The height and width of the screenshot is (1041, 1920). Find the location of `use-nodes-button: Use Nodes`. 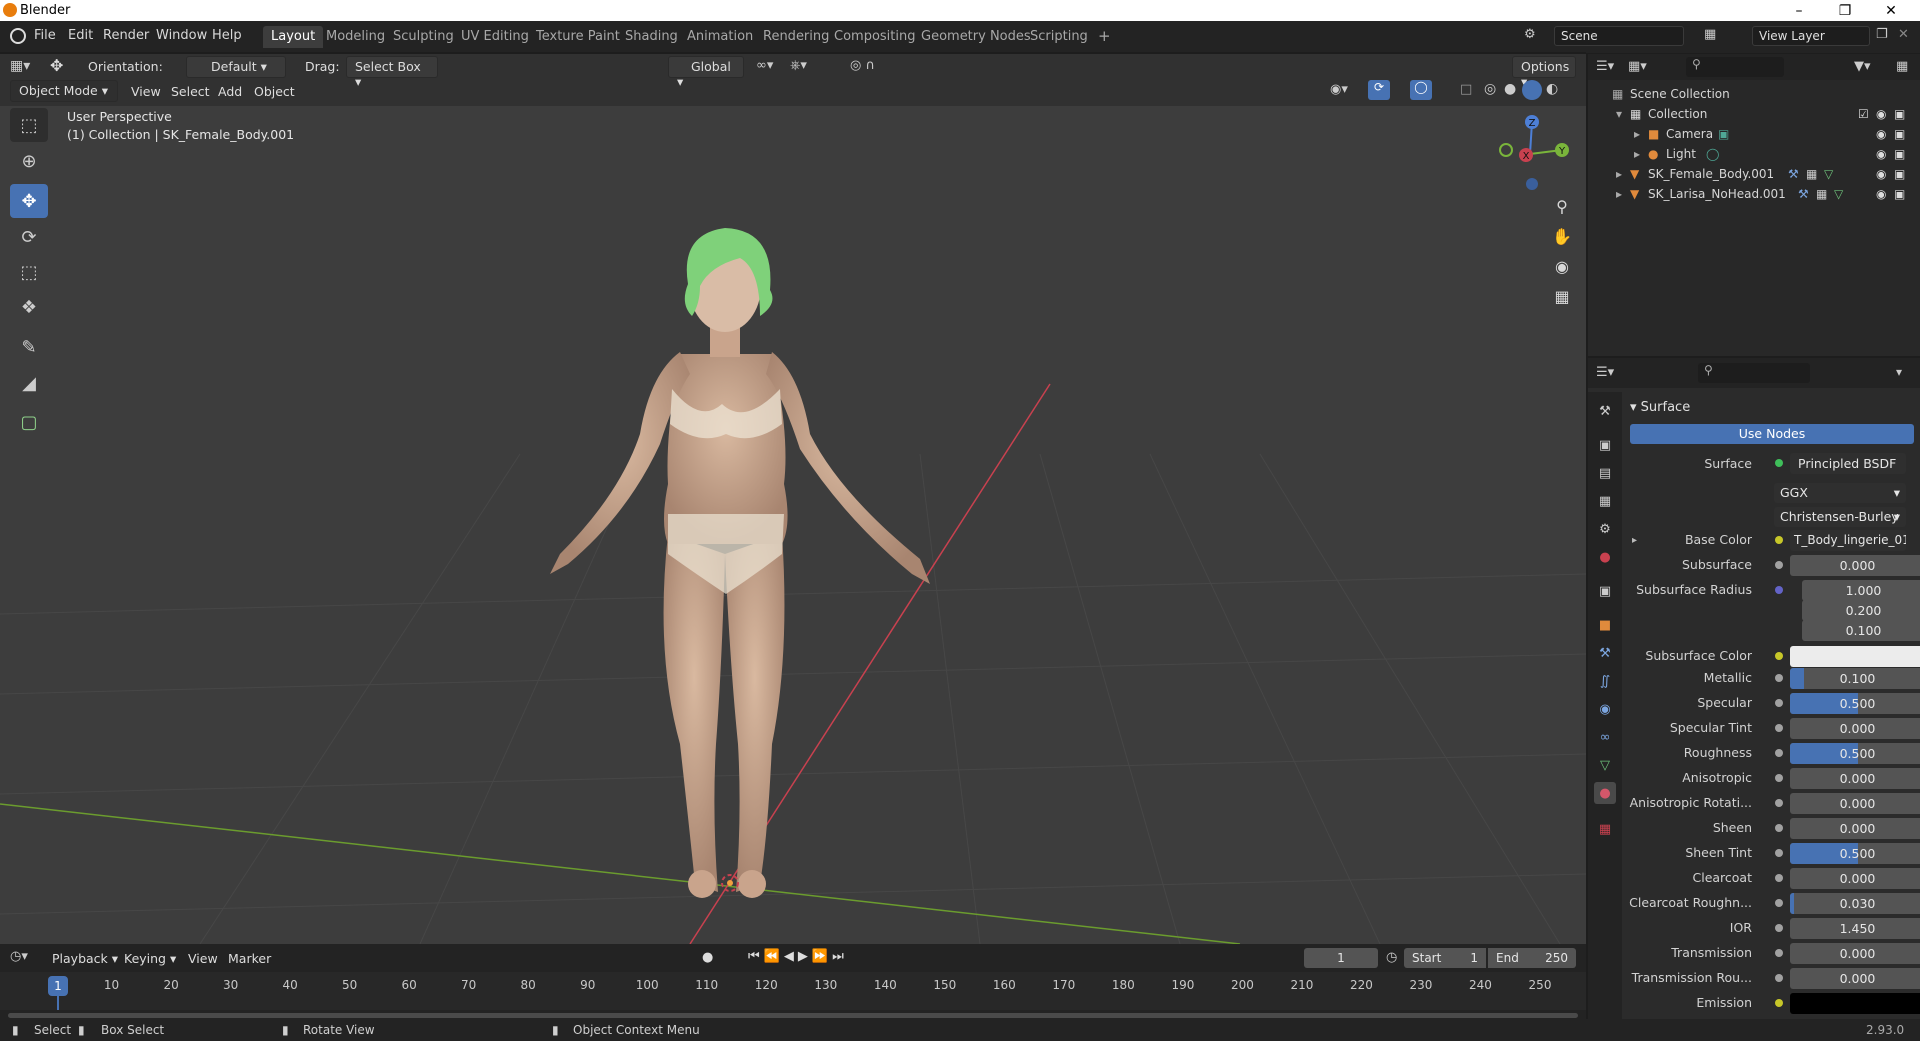

use-nodes-button: Use Nodes is located at coordinates (1772, 434).